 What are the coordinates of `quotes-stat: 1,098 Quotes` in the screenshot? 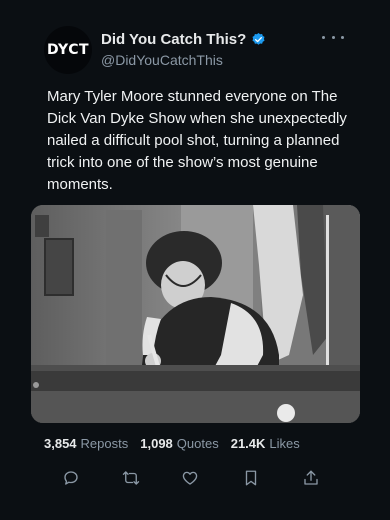 It's located at (179, 443).